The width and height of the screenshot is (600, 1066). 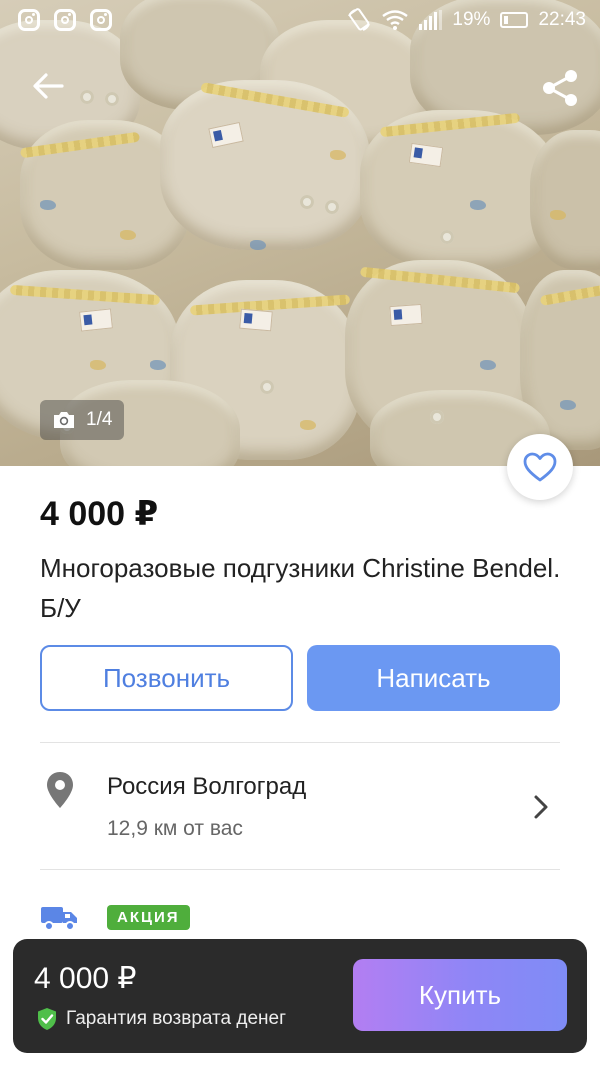 I want to click on promo-badge: АКЦИЯ, so click(x=148, y=917).